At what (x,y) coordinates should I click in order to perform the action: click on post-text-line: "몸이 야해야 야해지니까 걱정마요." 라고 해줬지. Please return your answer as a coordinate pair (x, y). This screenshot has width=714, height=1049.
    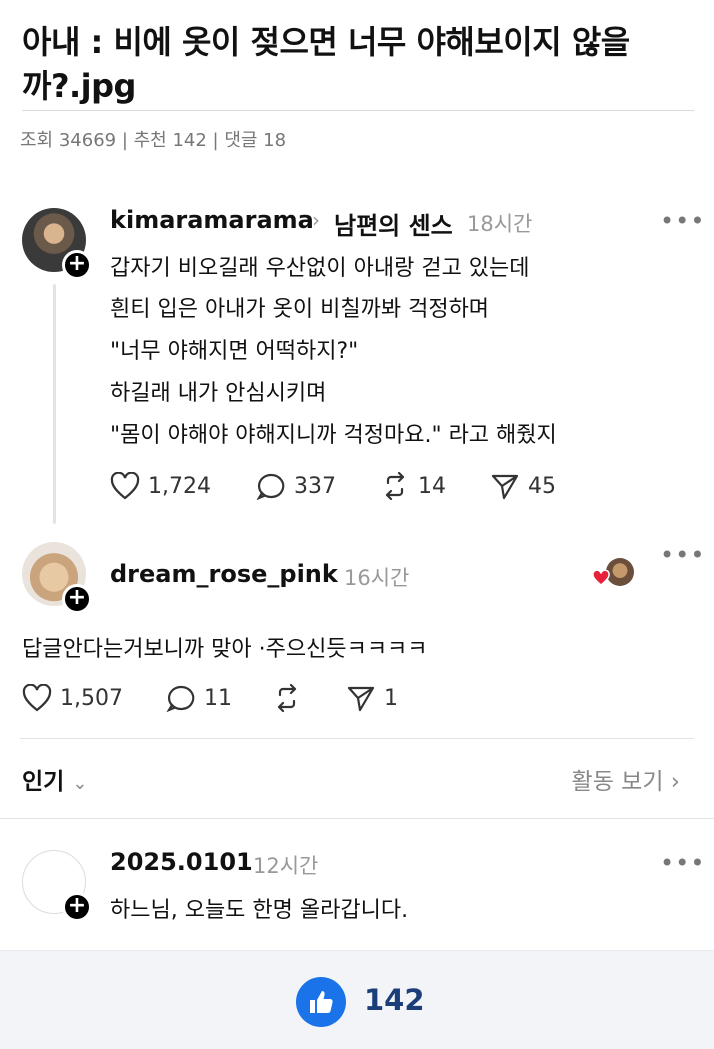
    Looking at the image, I should click on (333, 435).